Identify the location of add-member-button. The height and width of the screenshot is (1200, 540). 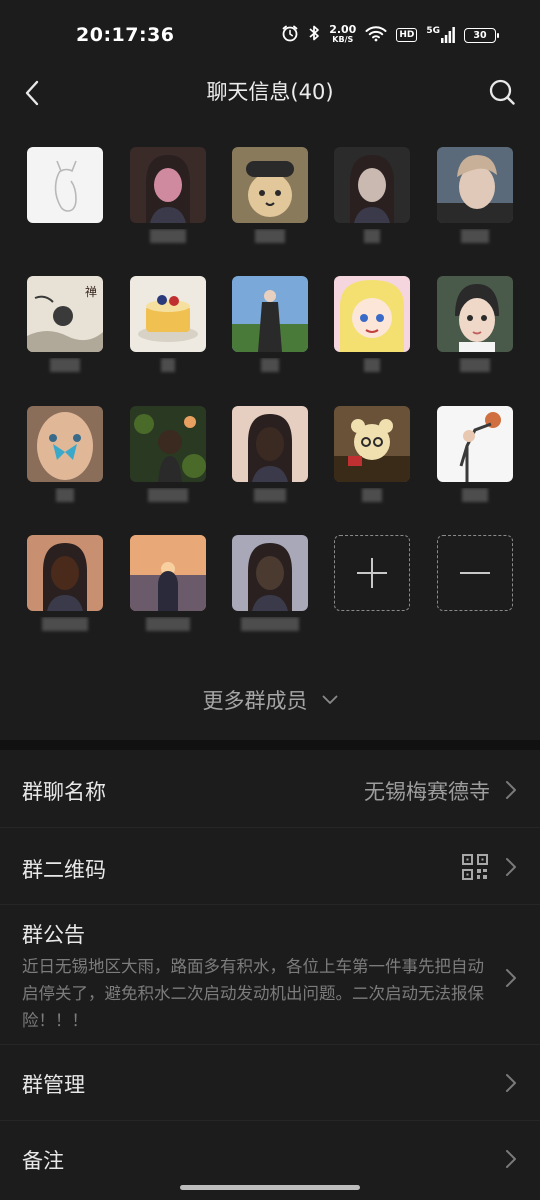
(372, 573).